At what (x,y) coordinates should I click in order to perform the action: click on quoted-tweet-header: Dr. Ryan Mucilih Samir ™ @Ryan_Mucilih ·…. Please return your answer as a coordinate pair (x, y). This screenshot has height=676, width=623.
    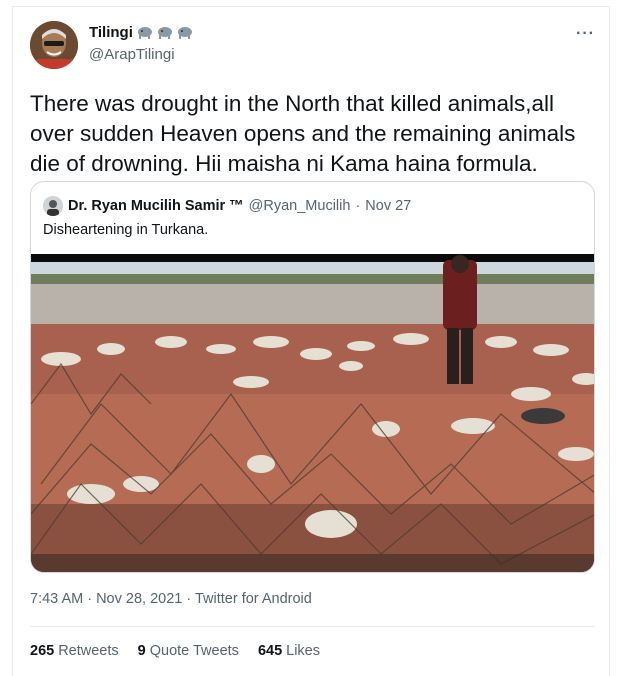
    Looking at the image, I should click on (227, 206).